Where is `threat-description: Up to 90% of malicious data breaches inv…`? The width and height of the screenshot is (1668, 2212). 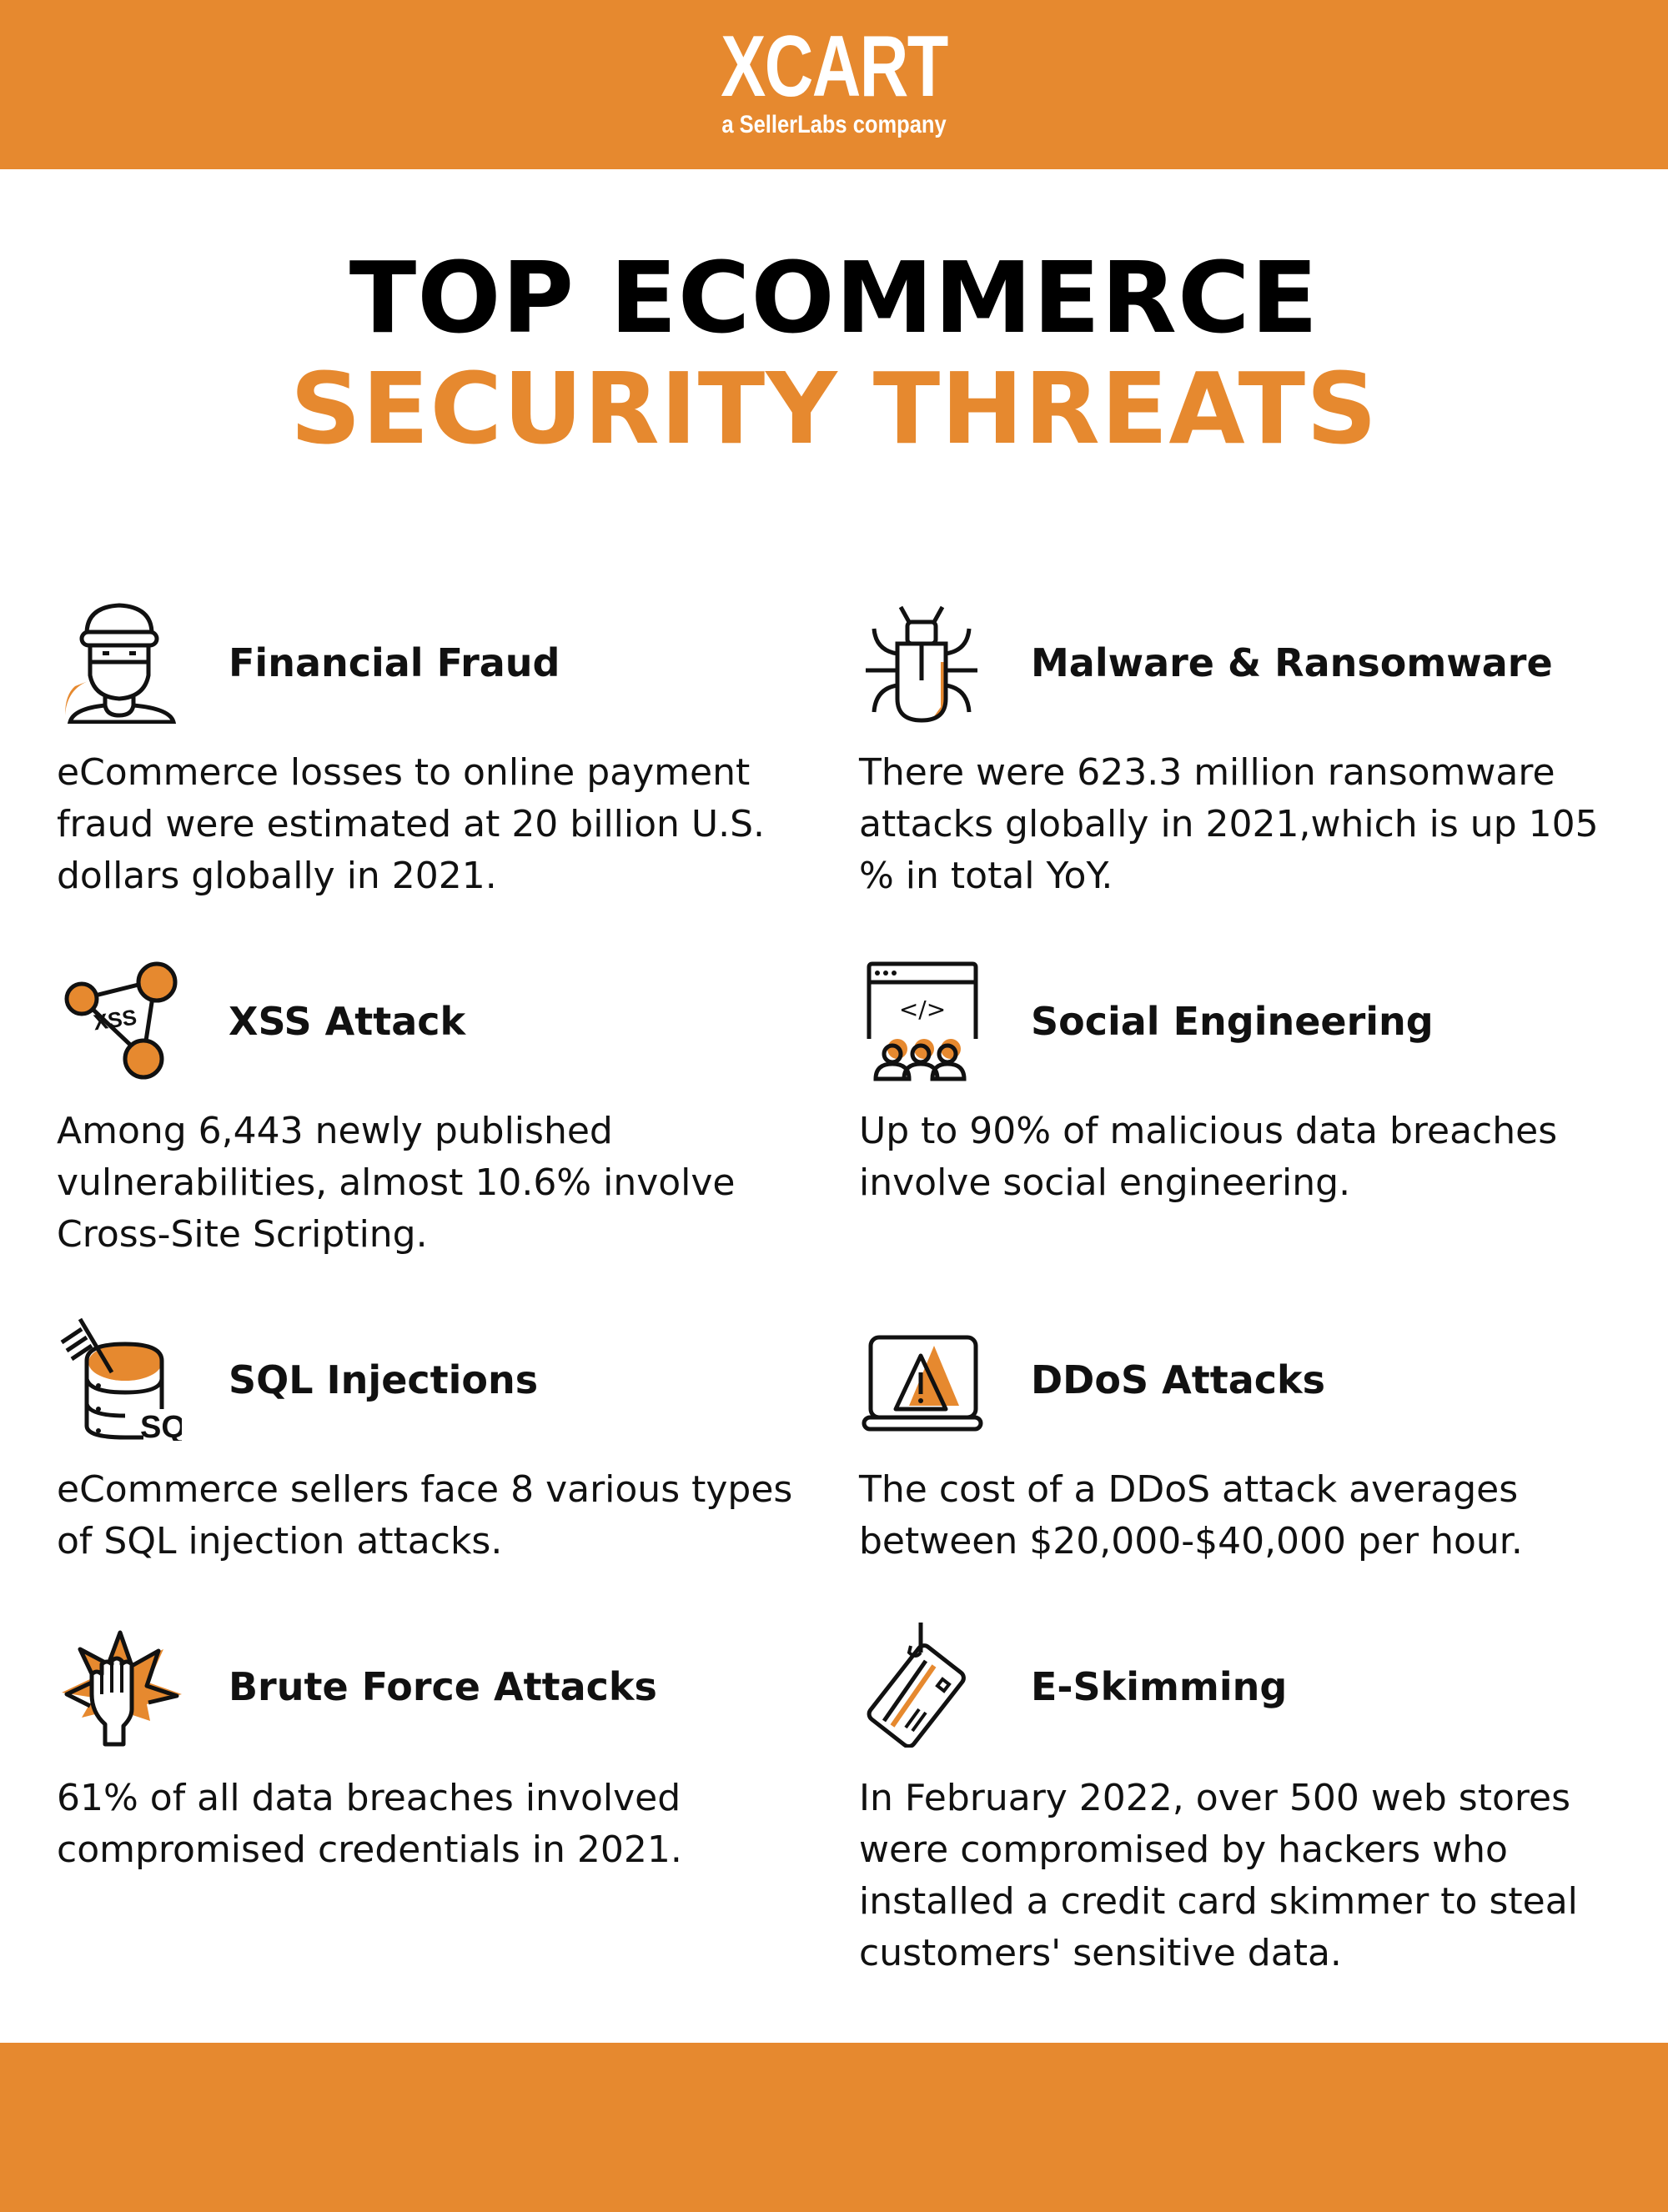 threat-description: Up to 90% of malicious data breaches inv… is located at coordinates (1208, 1157).